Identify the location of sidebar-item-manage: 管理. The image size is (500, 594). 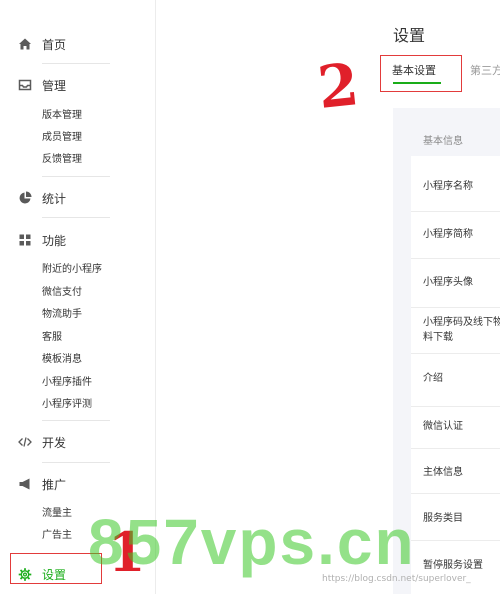
(42, 85).